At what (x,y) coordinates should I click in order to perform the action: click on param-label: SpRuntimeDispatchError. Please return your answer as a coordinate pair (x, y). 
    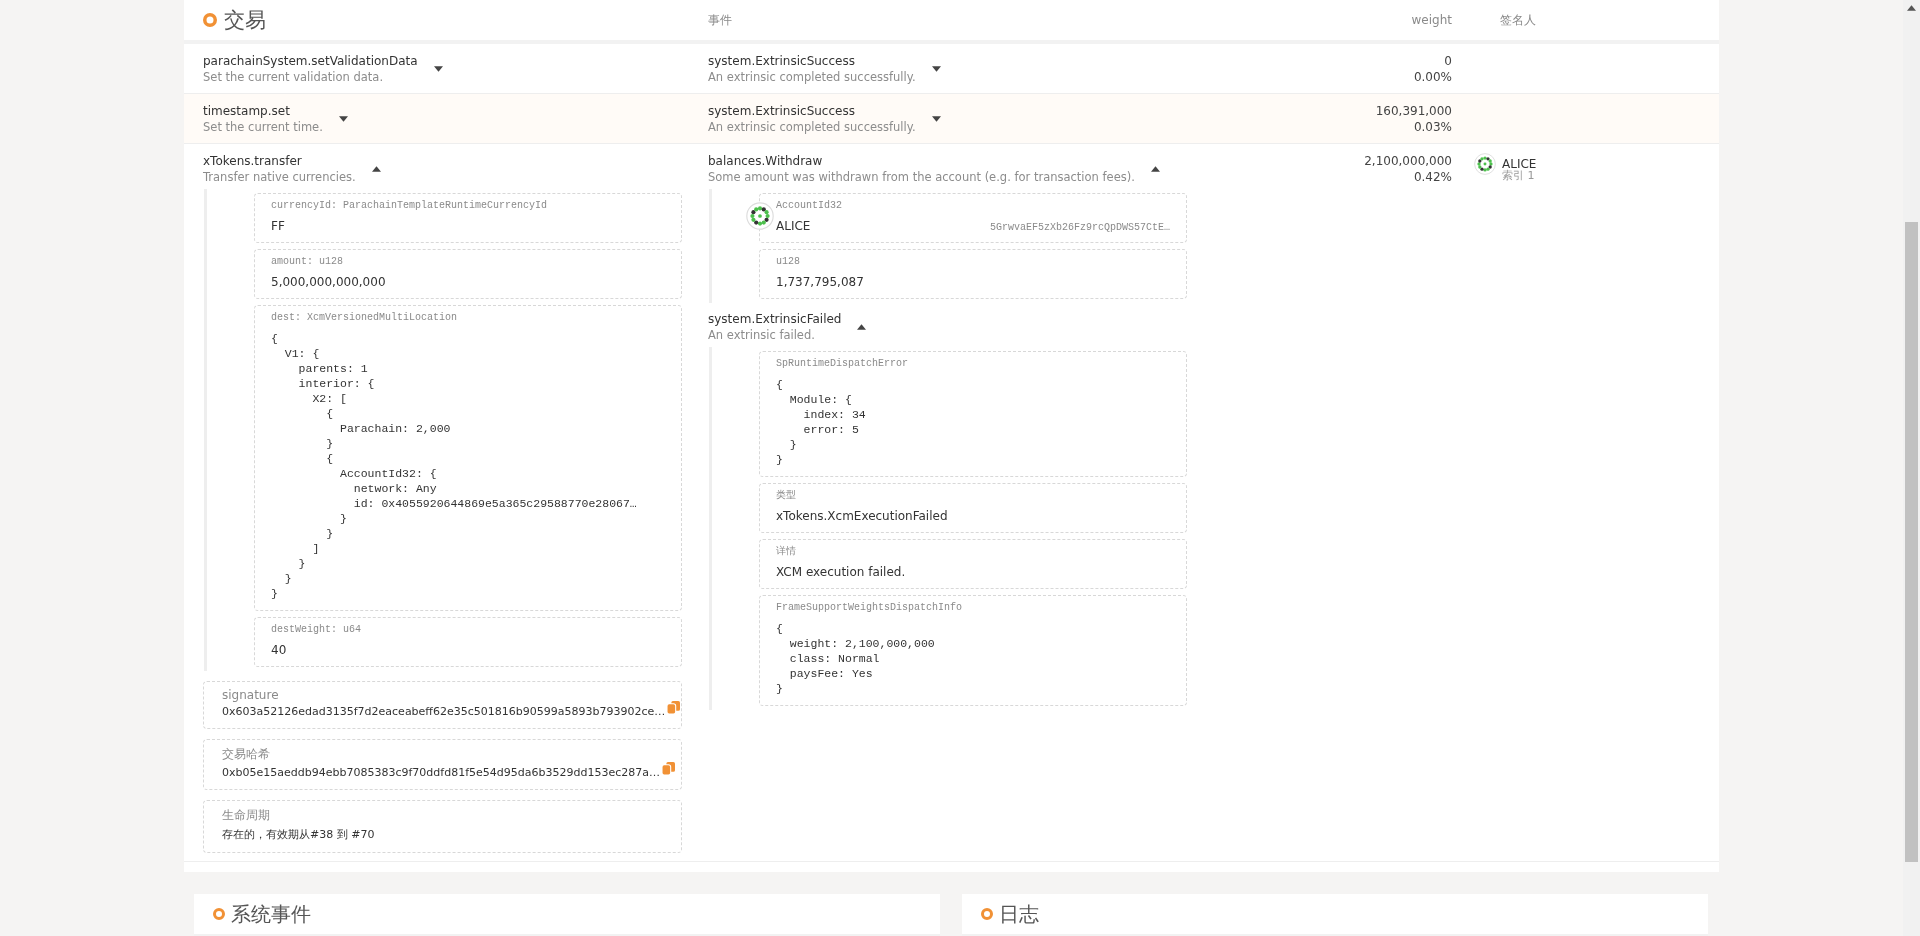
    Looking at the image, I should click on (843, 363).